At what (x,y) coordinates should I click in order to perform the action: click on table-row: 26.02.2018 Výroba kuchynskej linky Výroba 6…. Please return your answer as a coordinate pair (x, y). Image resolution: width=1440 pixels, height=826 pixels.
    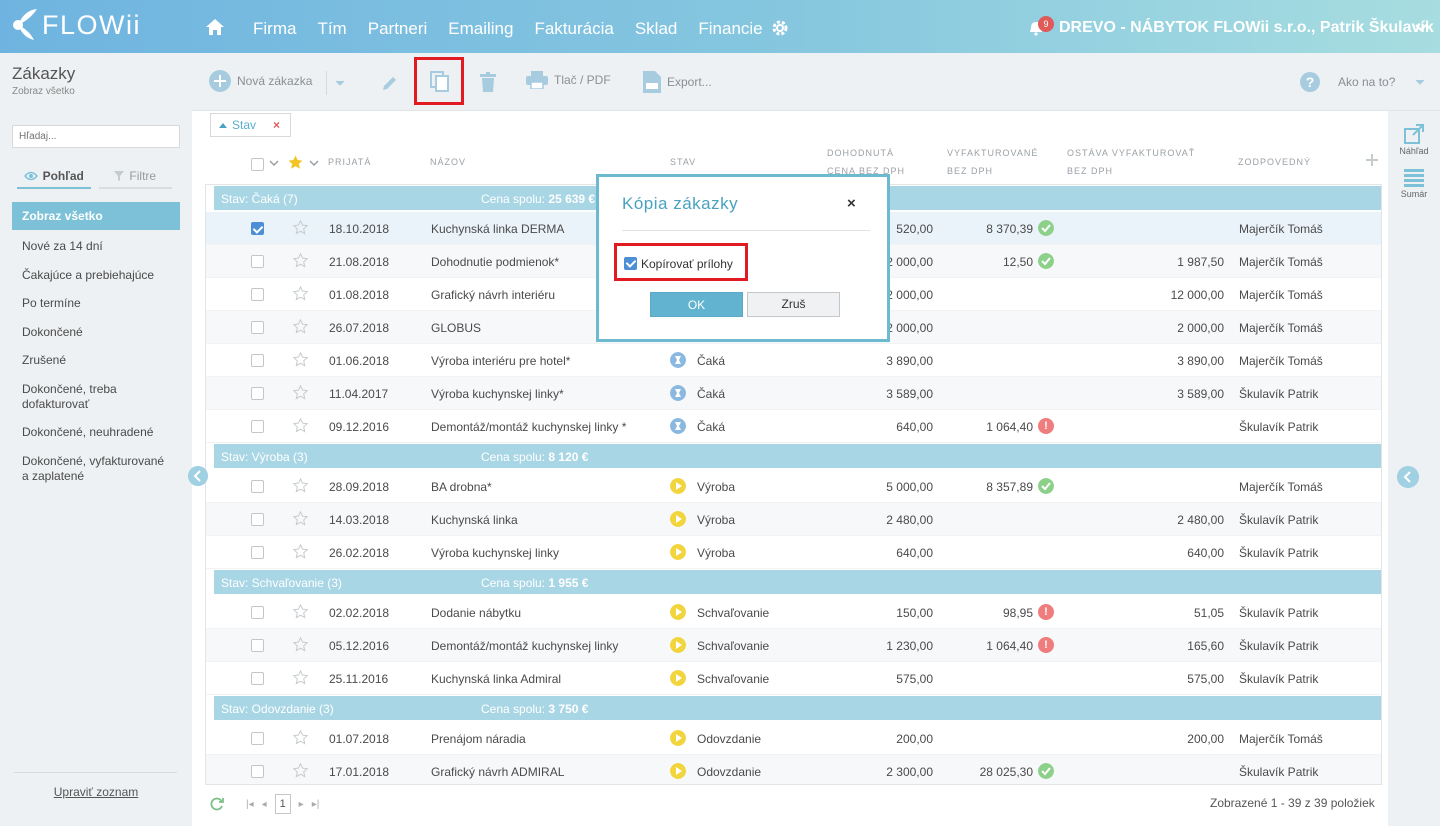
    Looking at the image, I should click on (793, 552).